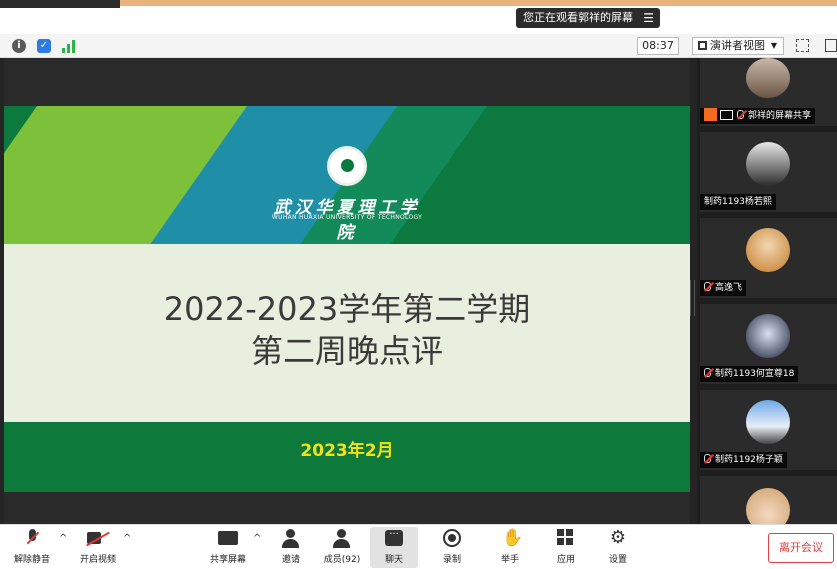  I want to click on leave-meeting-button: 离开会议, so click(801, 548).